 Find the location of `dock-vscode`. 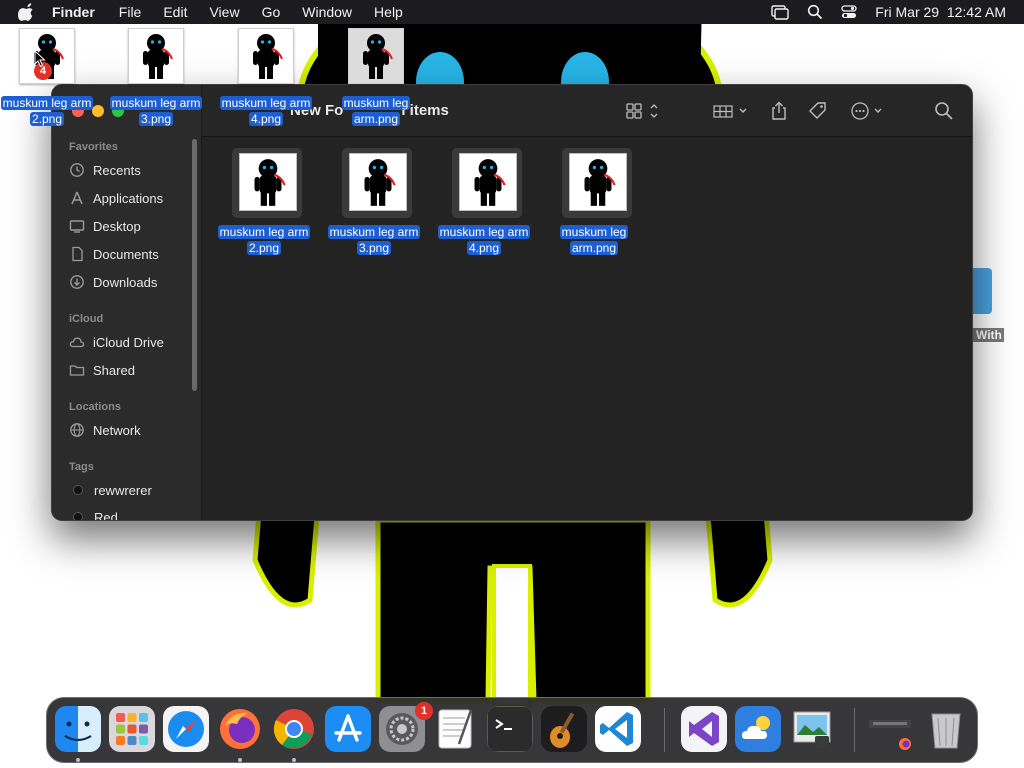

dock-vscode is located at coordinates (618, 729).